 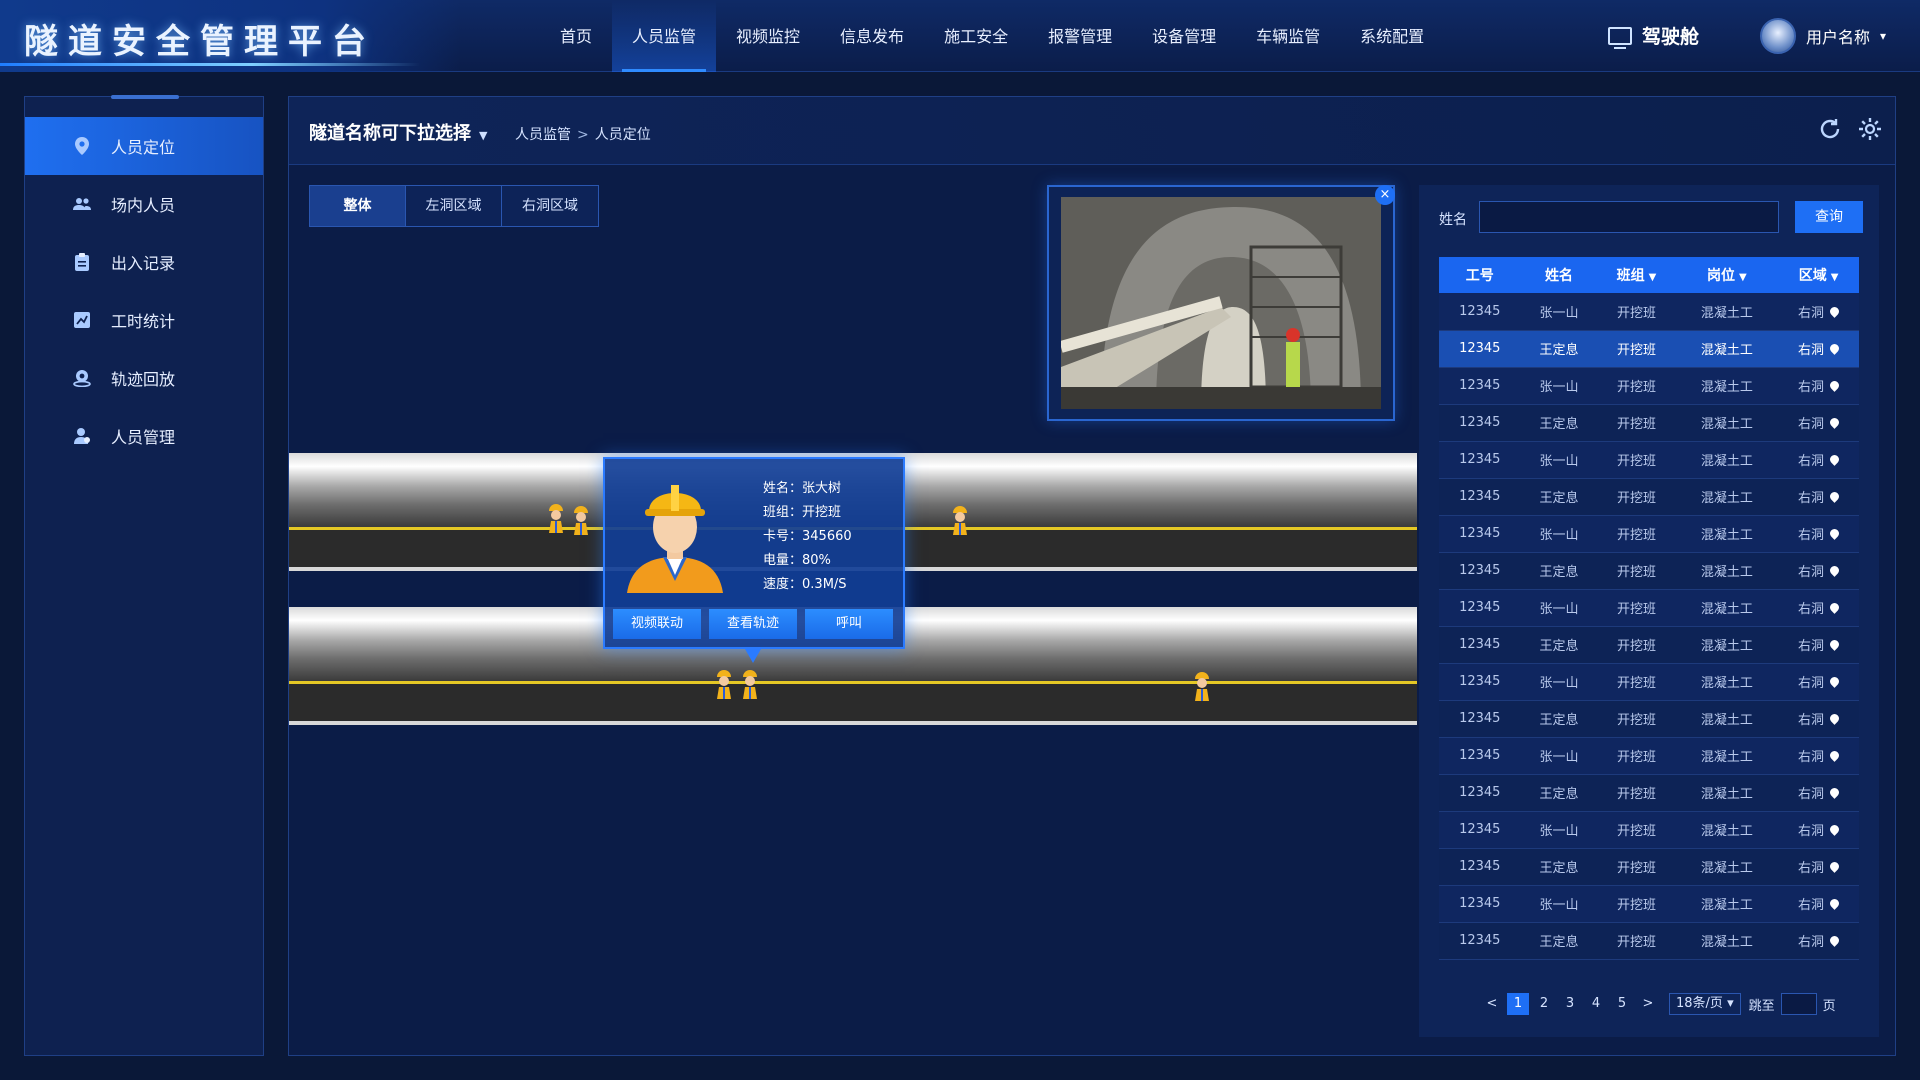 I want to click on nav-vehicle: 车辆监管, so click(x=1288, y=36).